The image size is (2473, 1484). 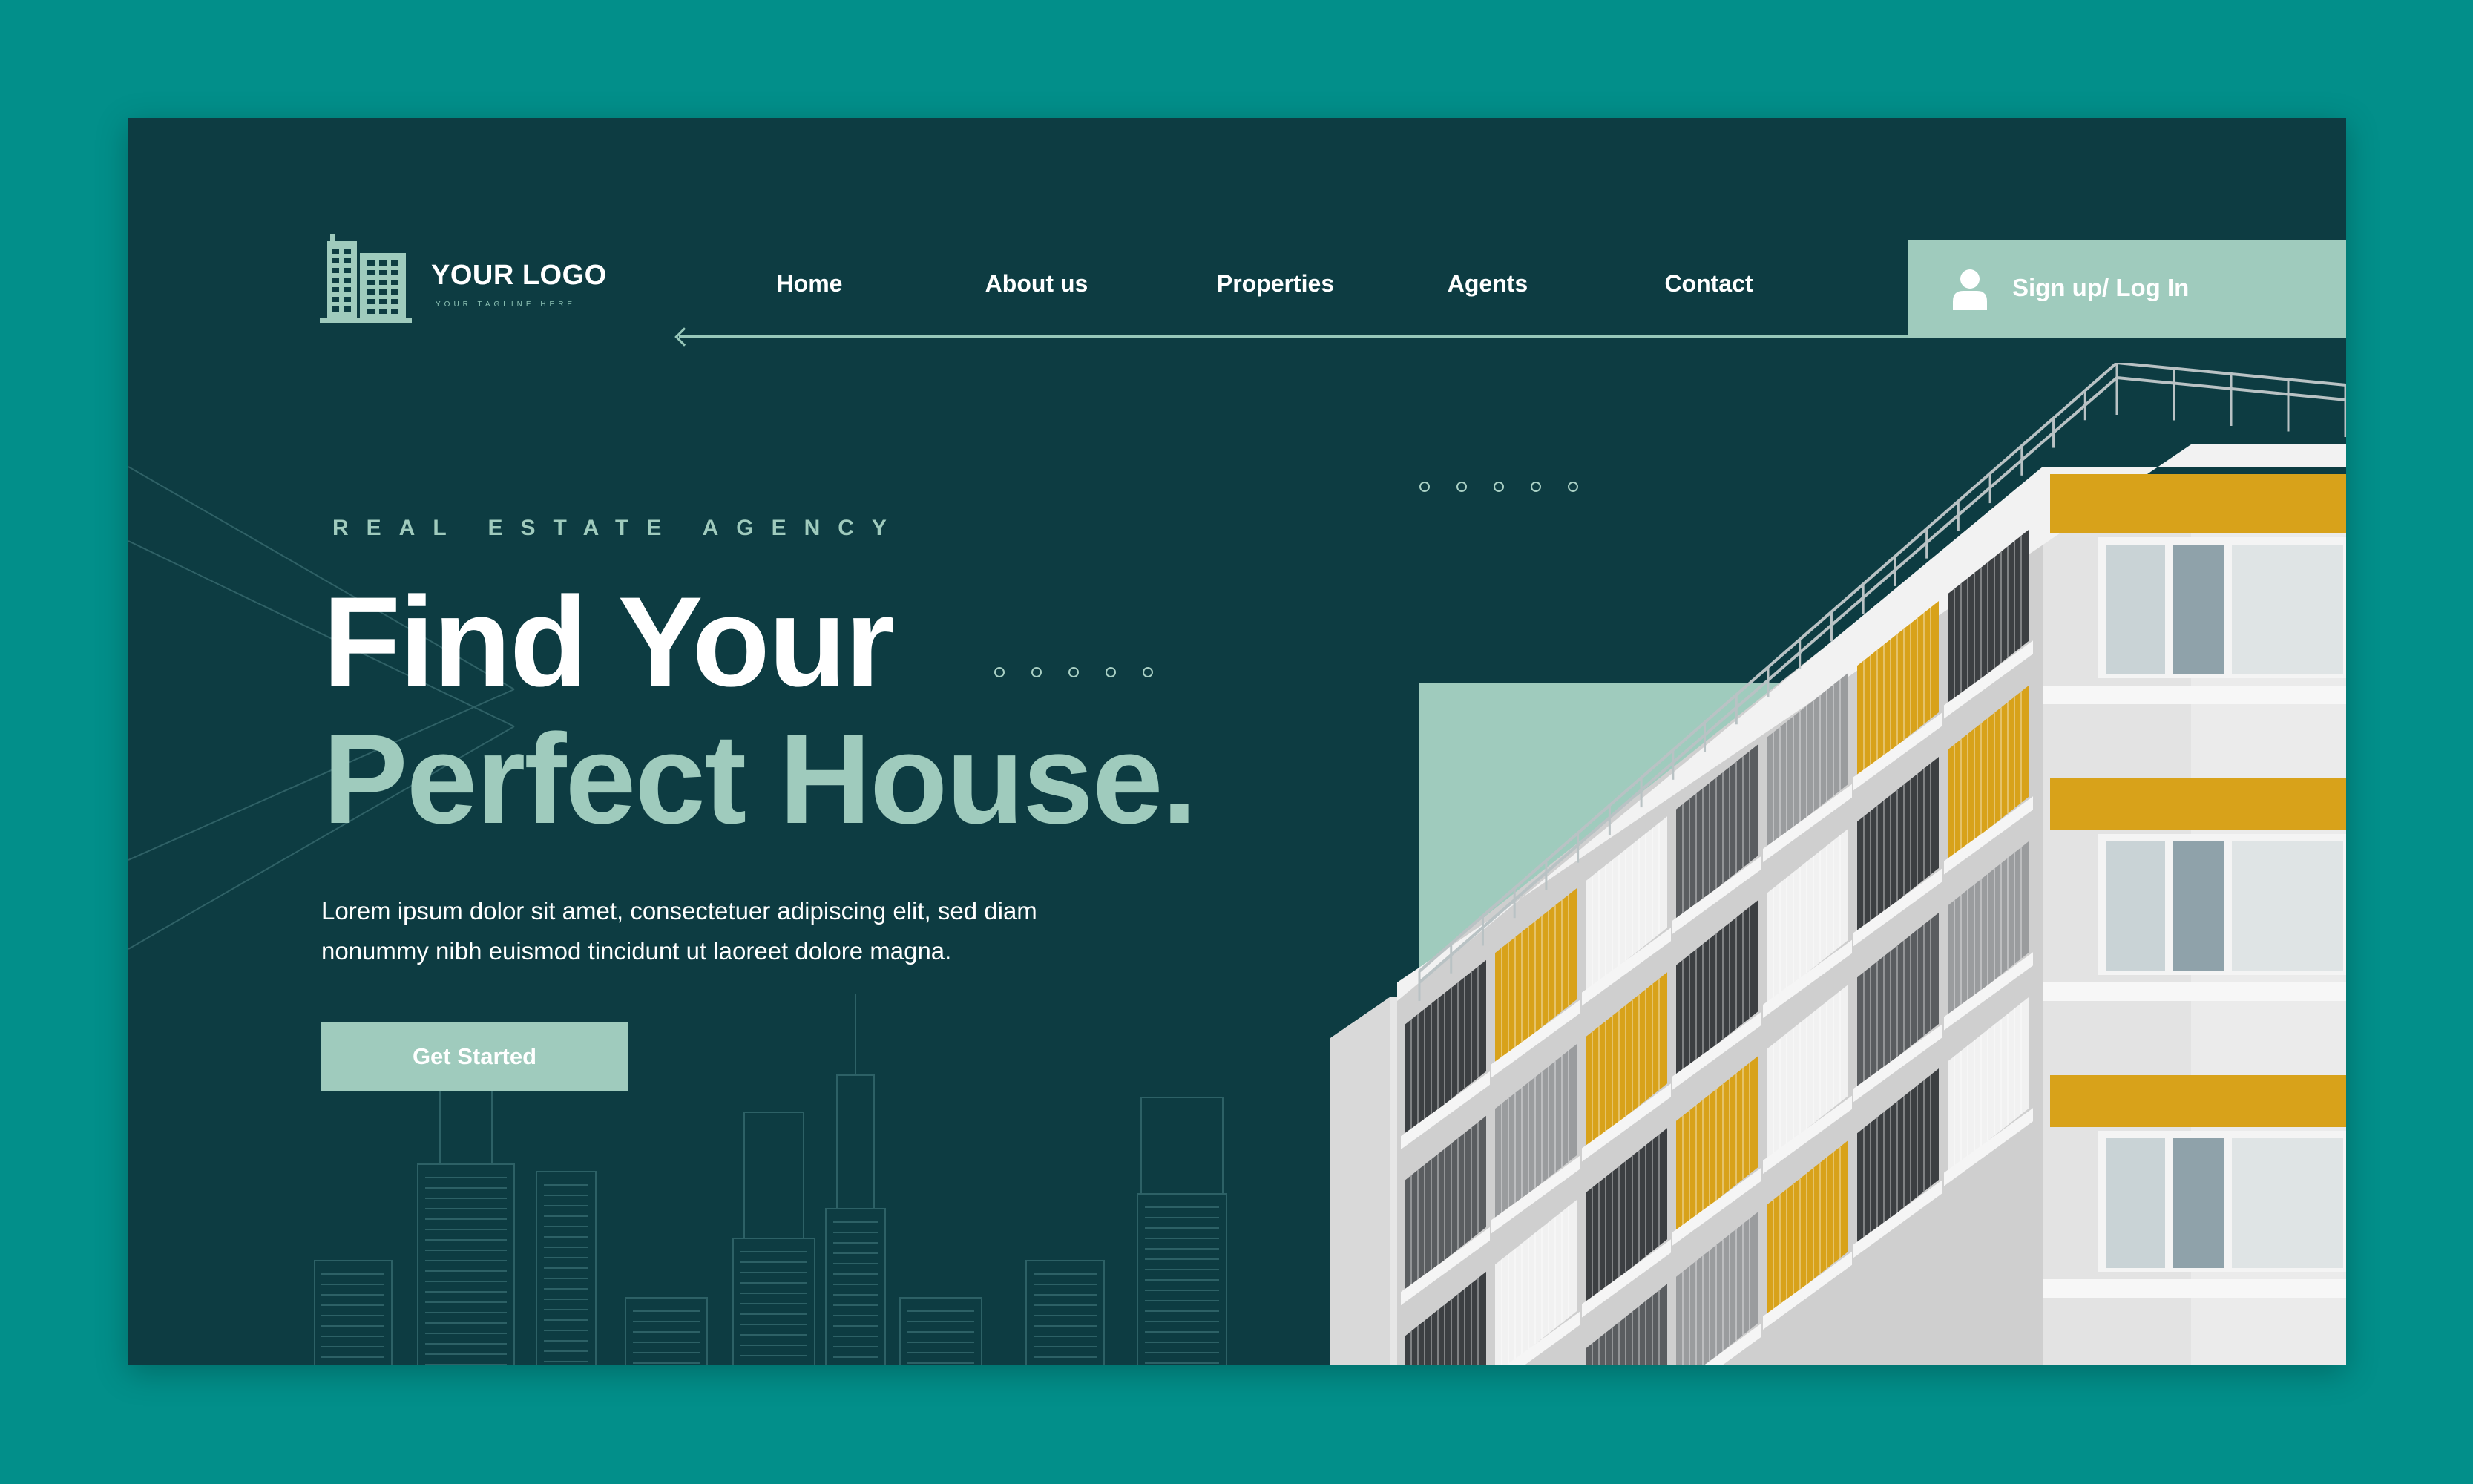 I want to click on hero-eyebrow: REAL ESTATE AGENCY, so click(x=618, y=528).